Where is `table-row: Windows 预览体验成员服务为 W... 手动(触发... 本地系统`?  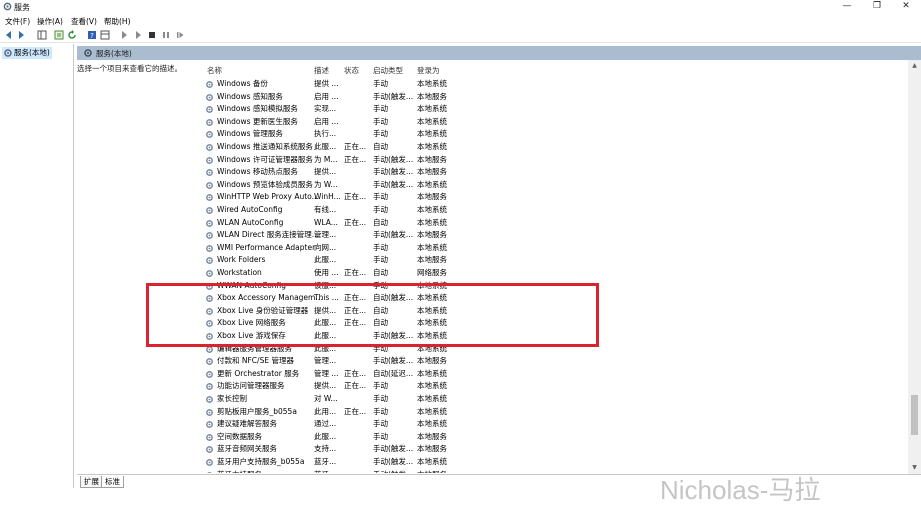 table-row: Windows 预览体验成员服务为 W... 手动(触发... 本地系统 is located at coordinates (555, 185).